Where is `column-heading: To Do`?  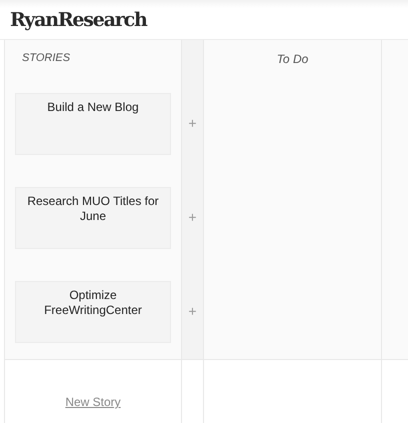 column-heading: To Do is located at coordinates (292, 59).